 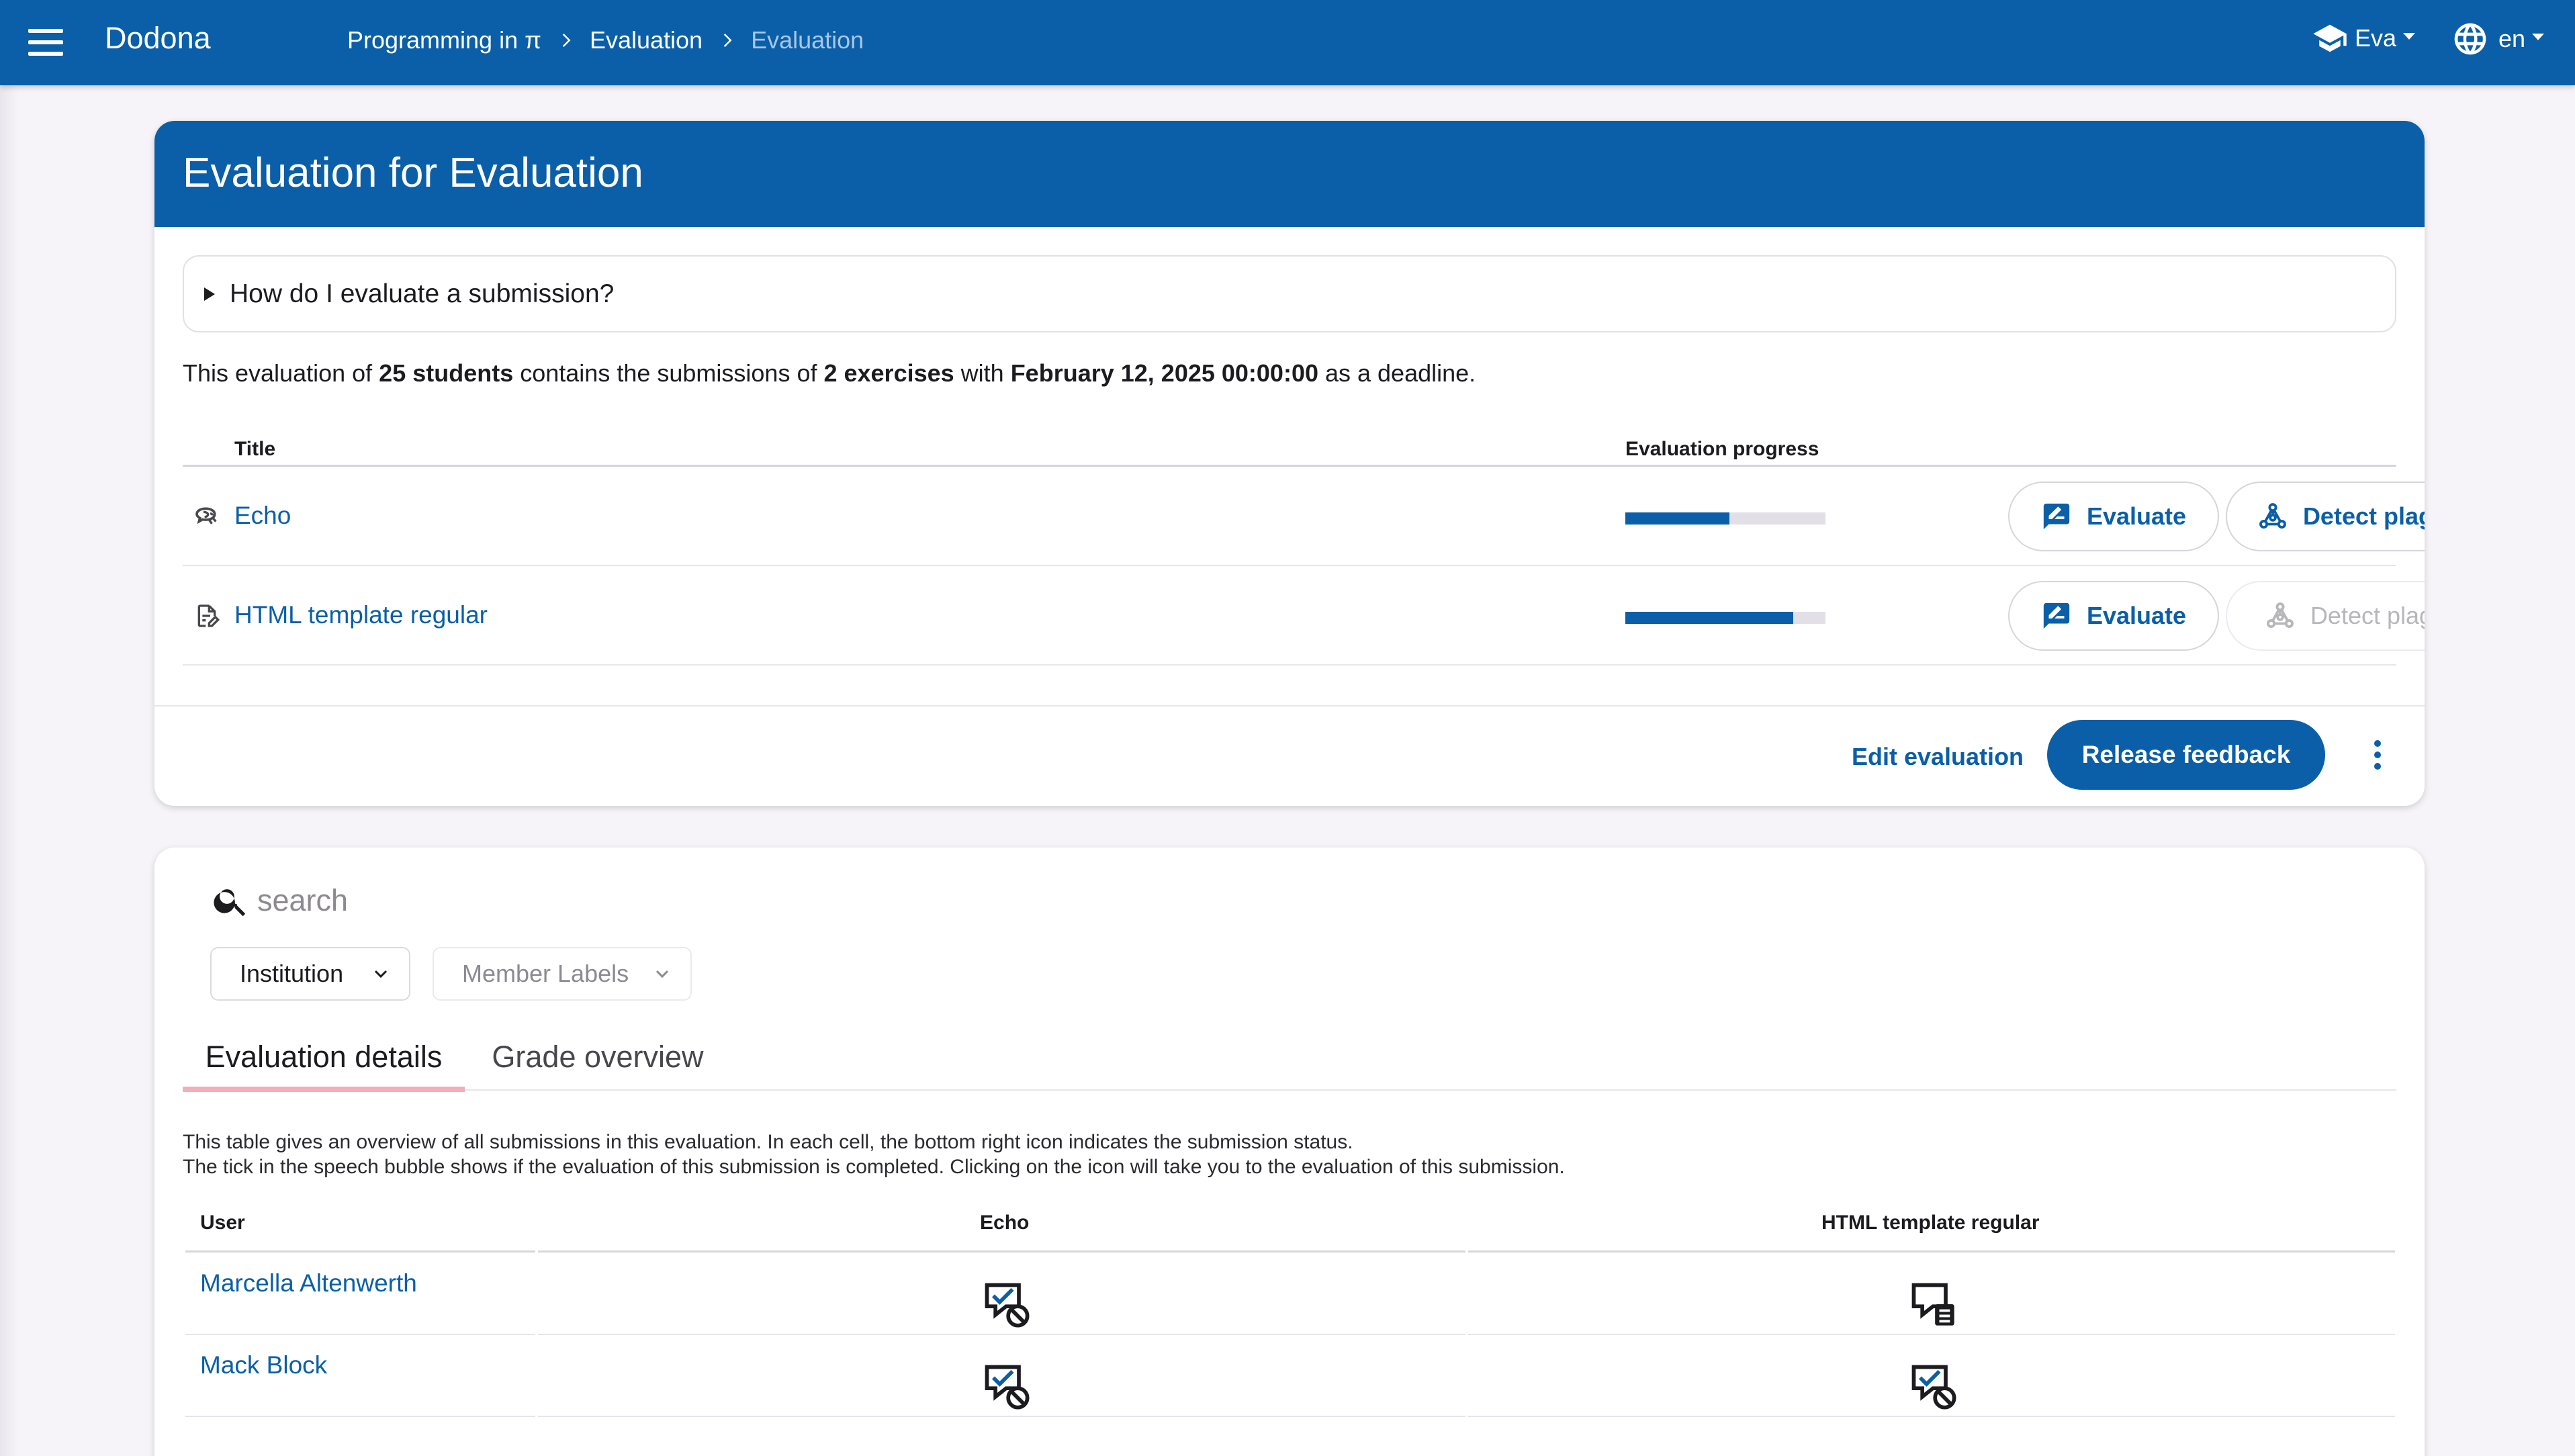 What do you see at coordinates (361, 615) in the screenshot?
I see `exercise-link: HTML template regular` at bounding box center [361, 615].